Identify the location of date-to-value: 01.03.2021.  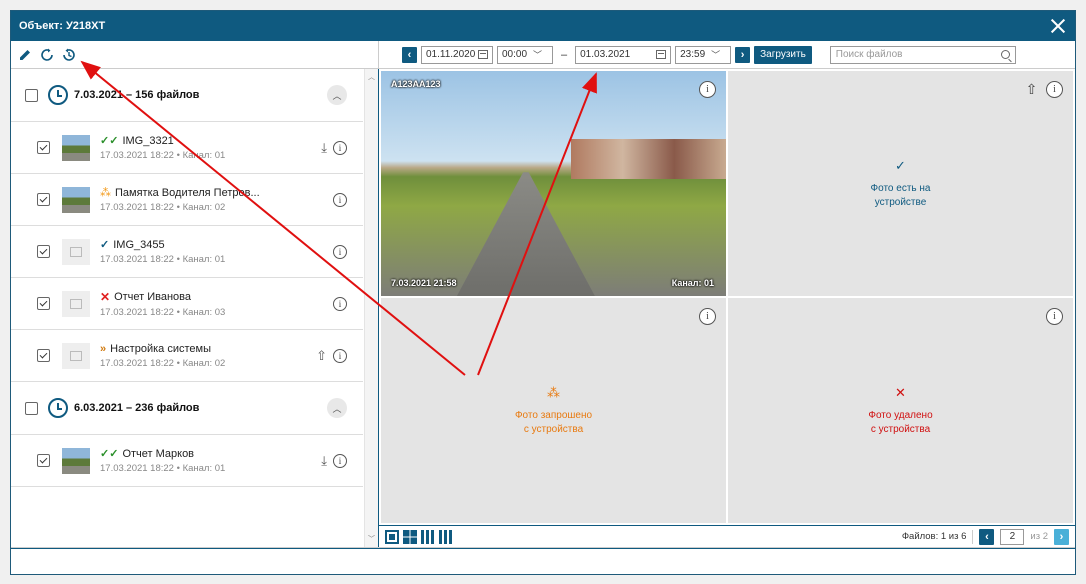
(605, 54).